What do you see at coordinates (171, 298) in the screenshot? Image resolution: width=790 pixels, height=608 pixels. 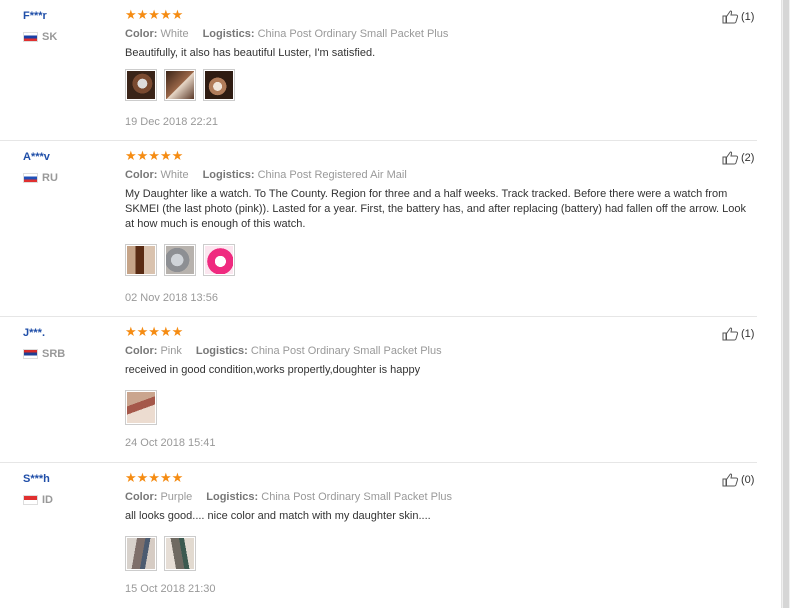 I see `review-date: 02 Nov 2018 13:56` at bounding box center [171, 298].